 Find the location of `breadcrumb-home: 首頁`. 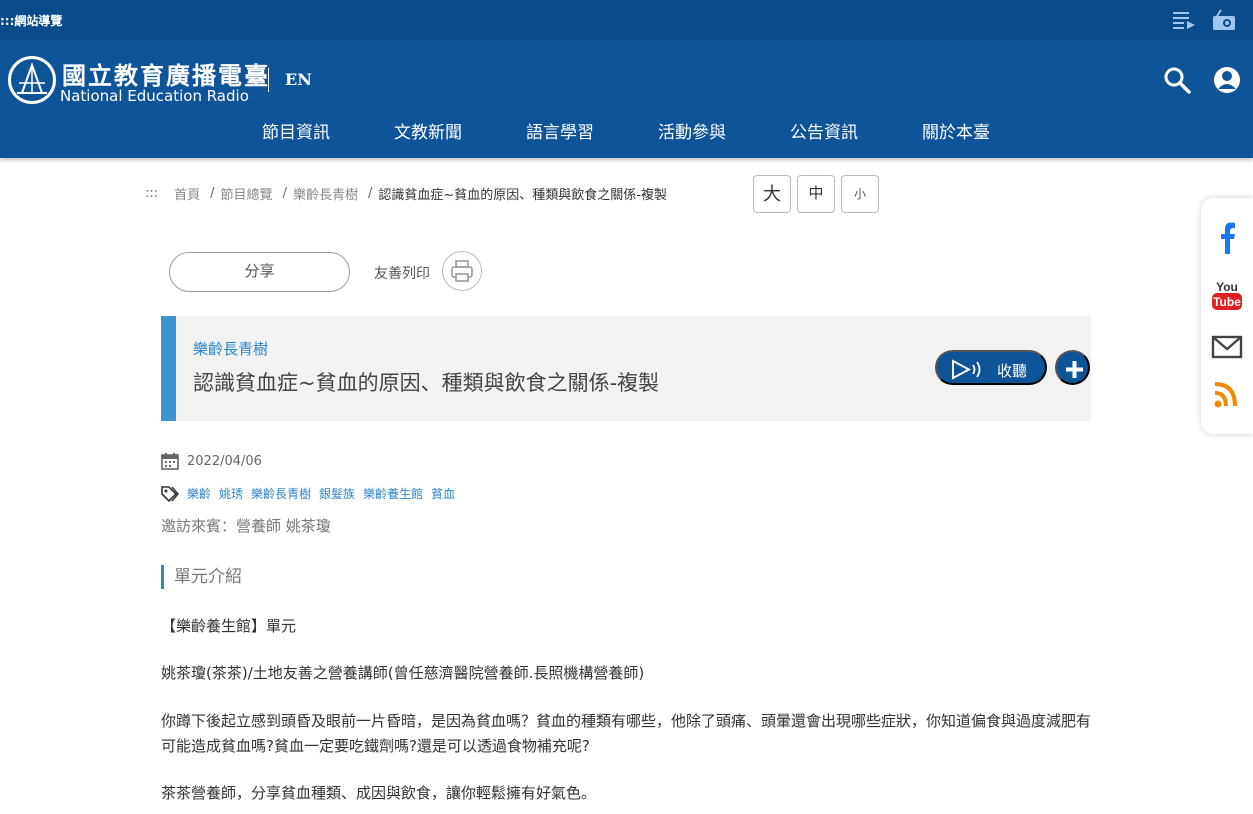

breadcrumb-home: 首頁 is located at coordinates (187, 193).